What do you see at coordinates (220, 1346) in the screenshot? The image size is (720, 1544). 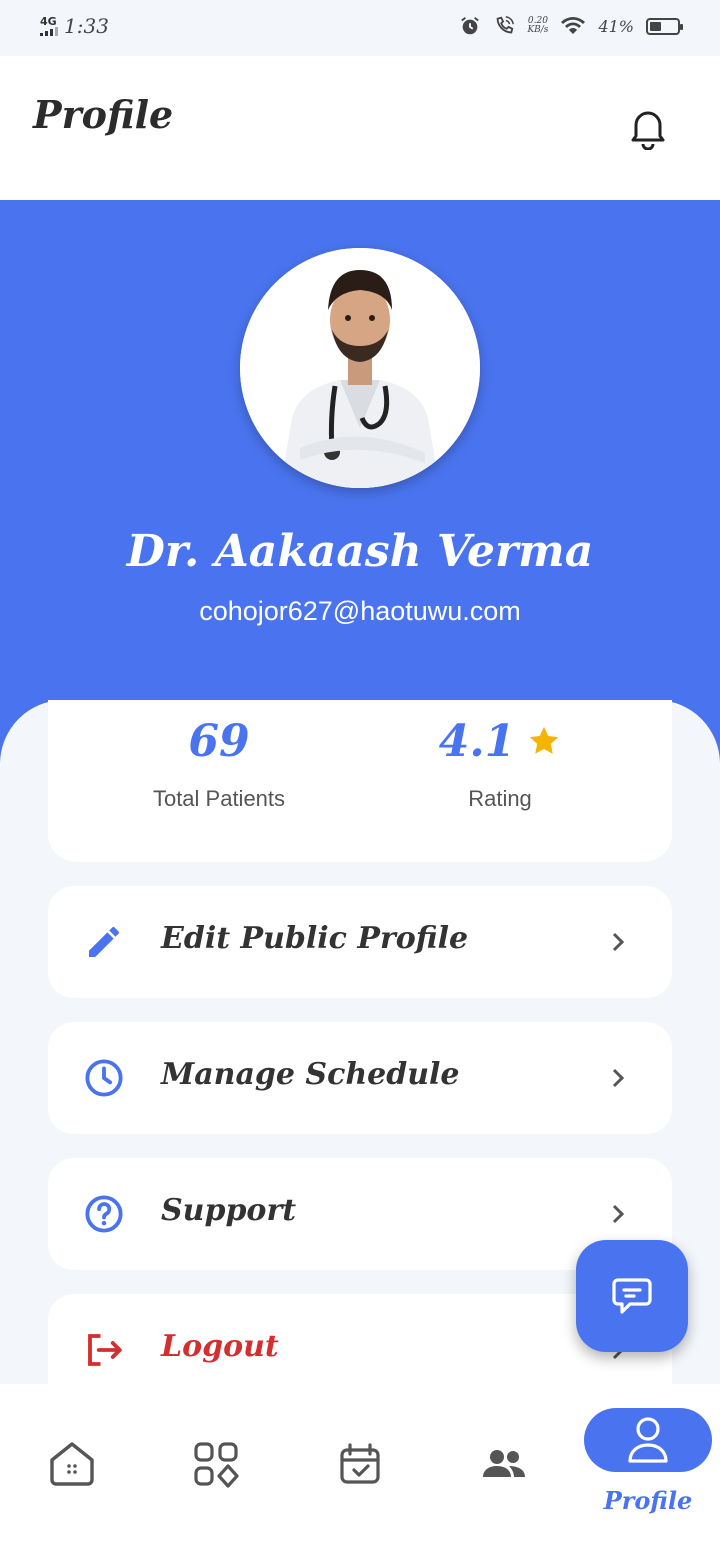 I see `menu-label-logout: Logout` at bounding box center [220, 1346].